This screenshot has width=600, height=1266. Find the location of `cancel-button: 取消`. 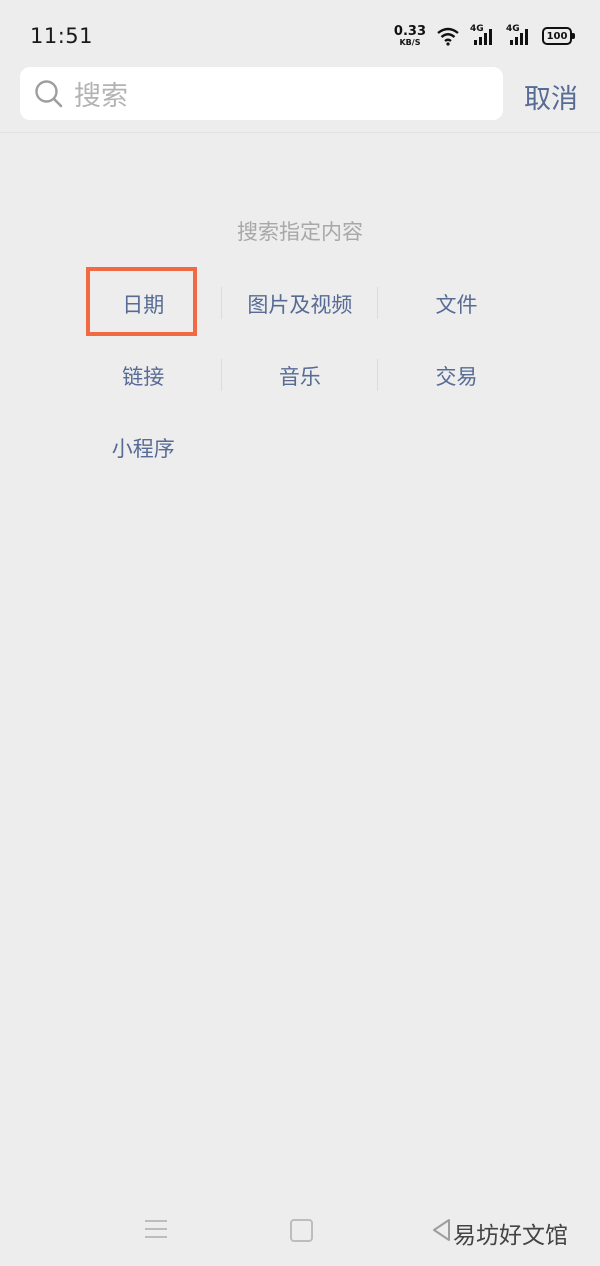

cancel-button: 取消 is located at coordinates (551, 96).